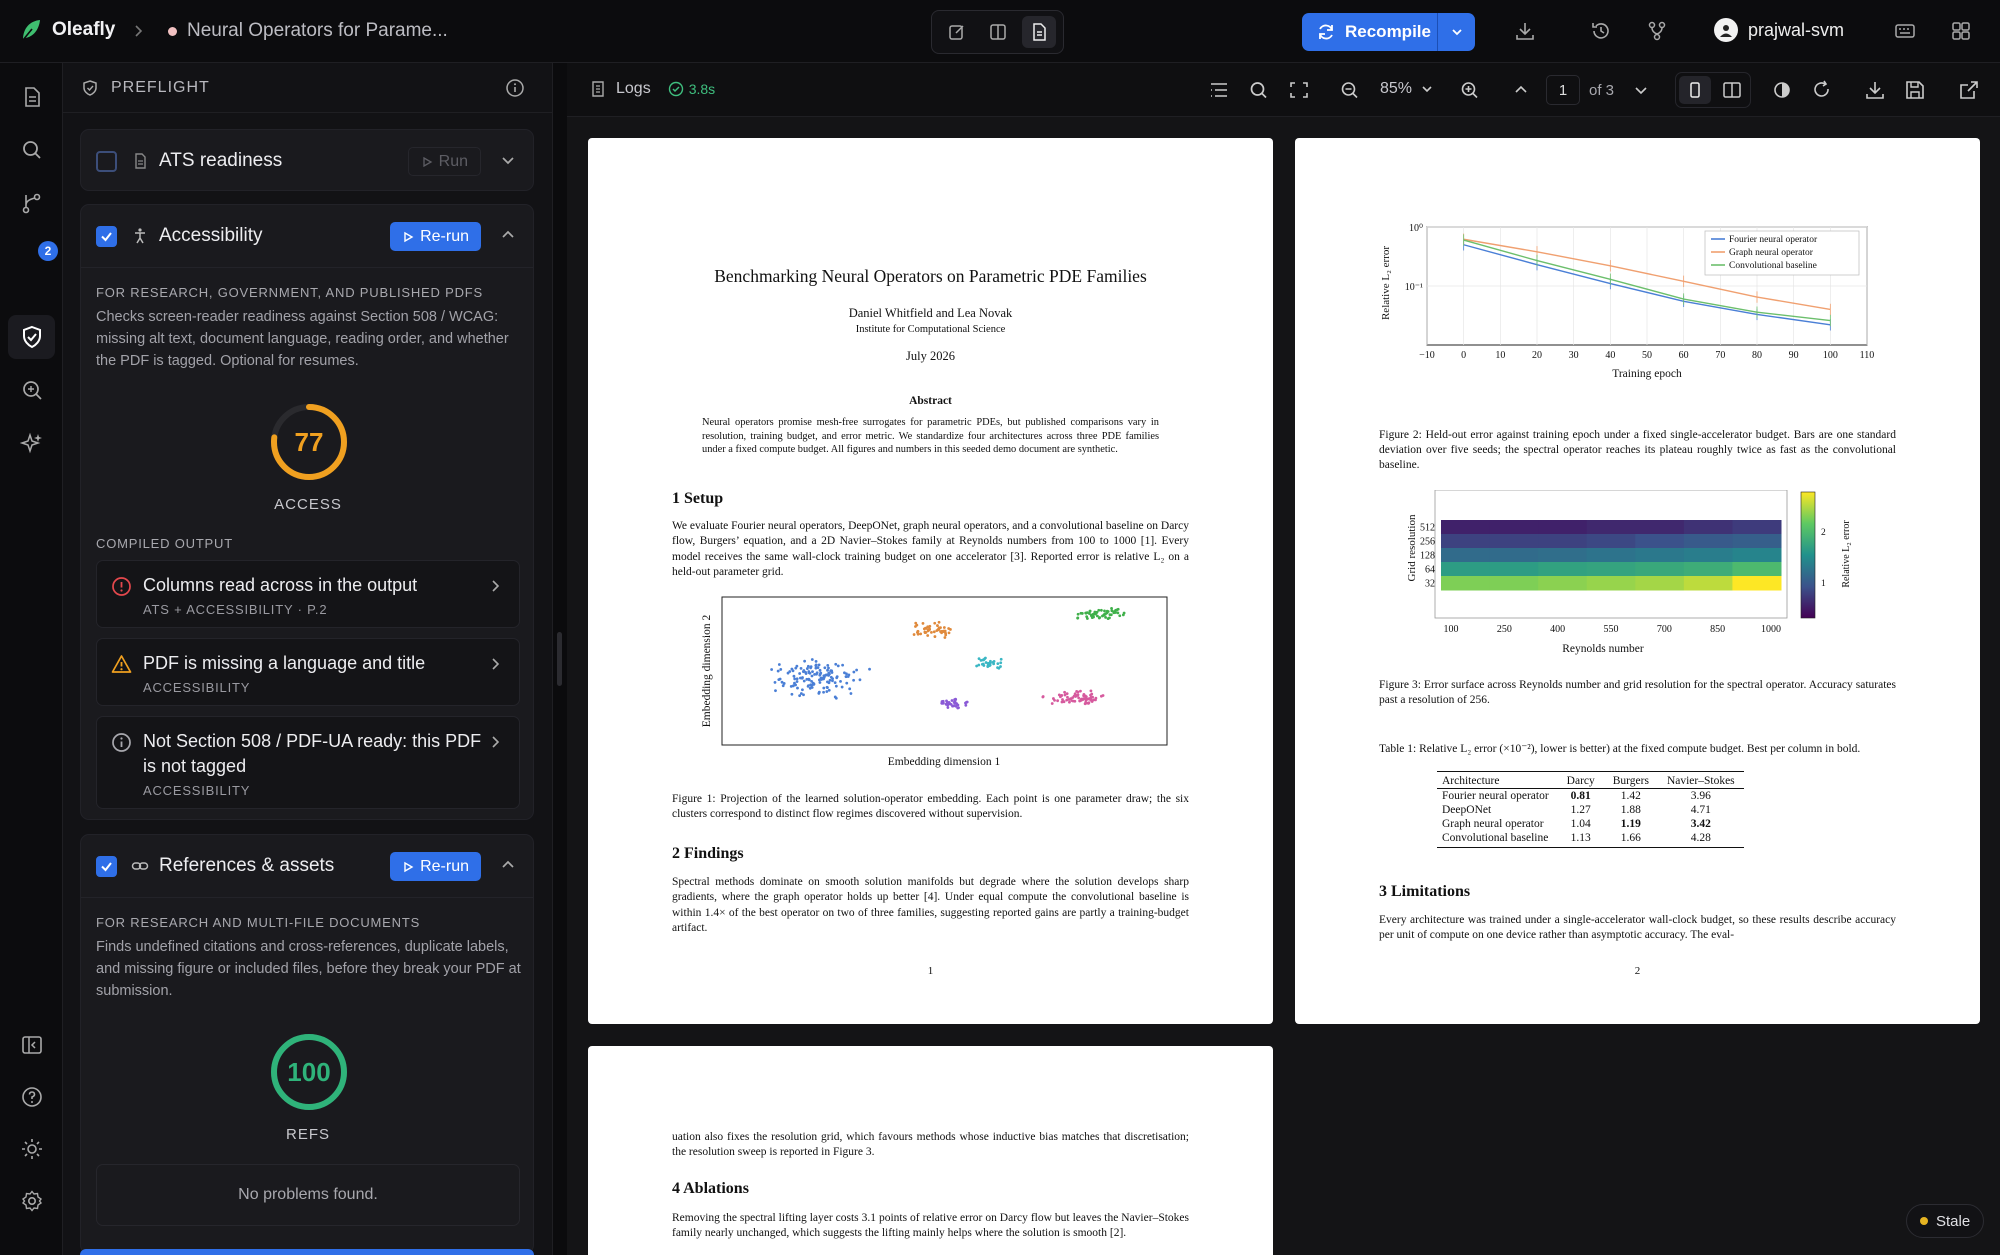  Describe the element at coordinates (1630, 781) in the screenshot. I see `table-header: Burgers` at that location.